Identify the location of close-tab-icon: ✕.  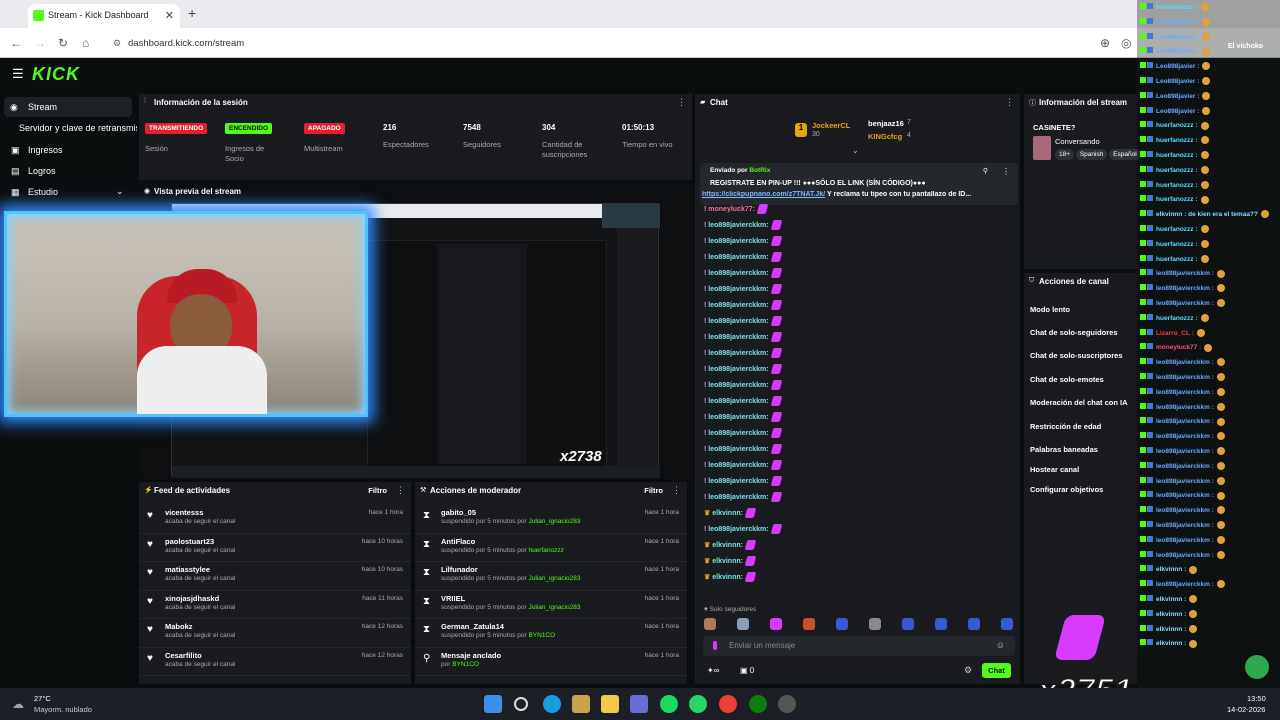
(169, 15).